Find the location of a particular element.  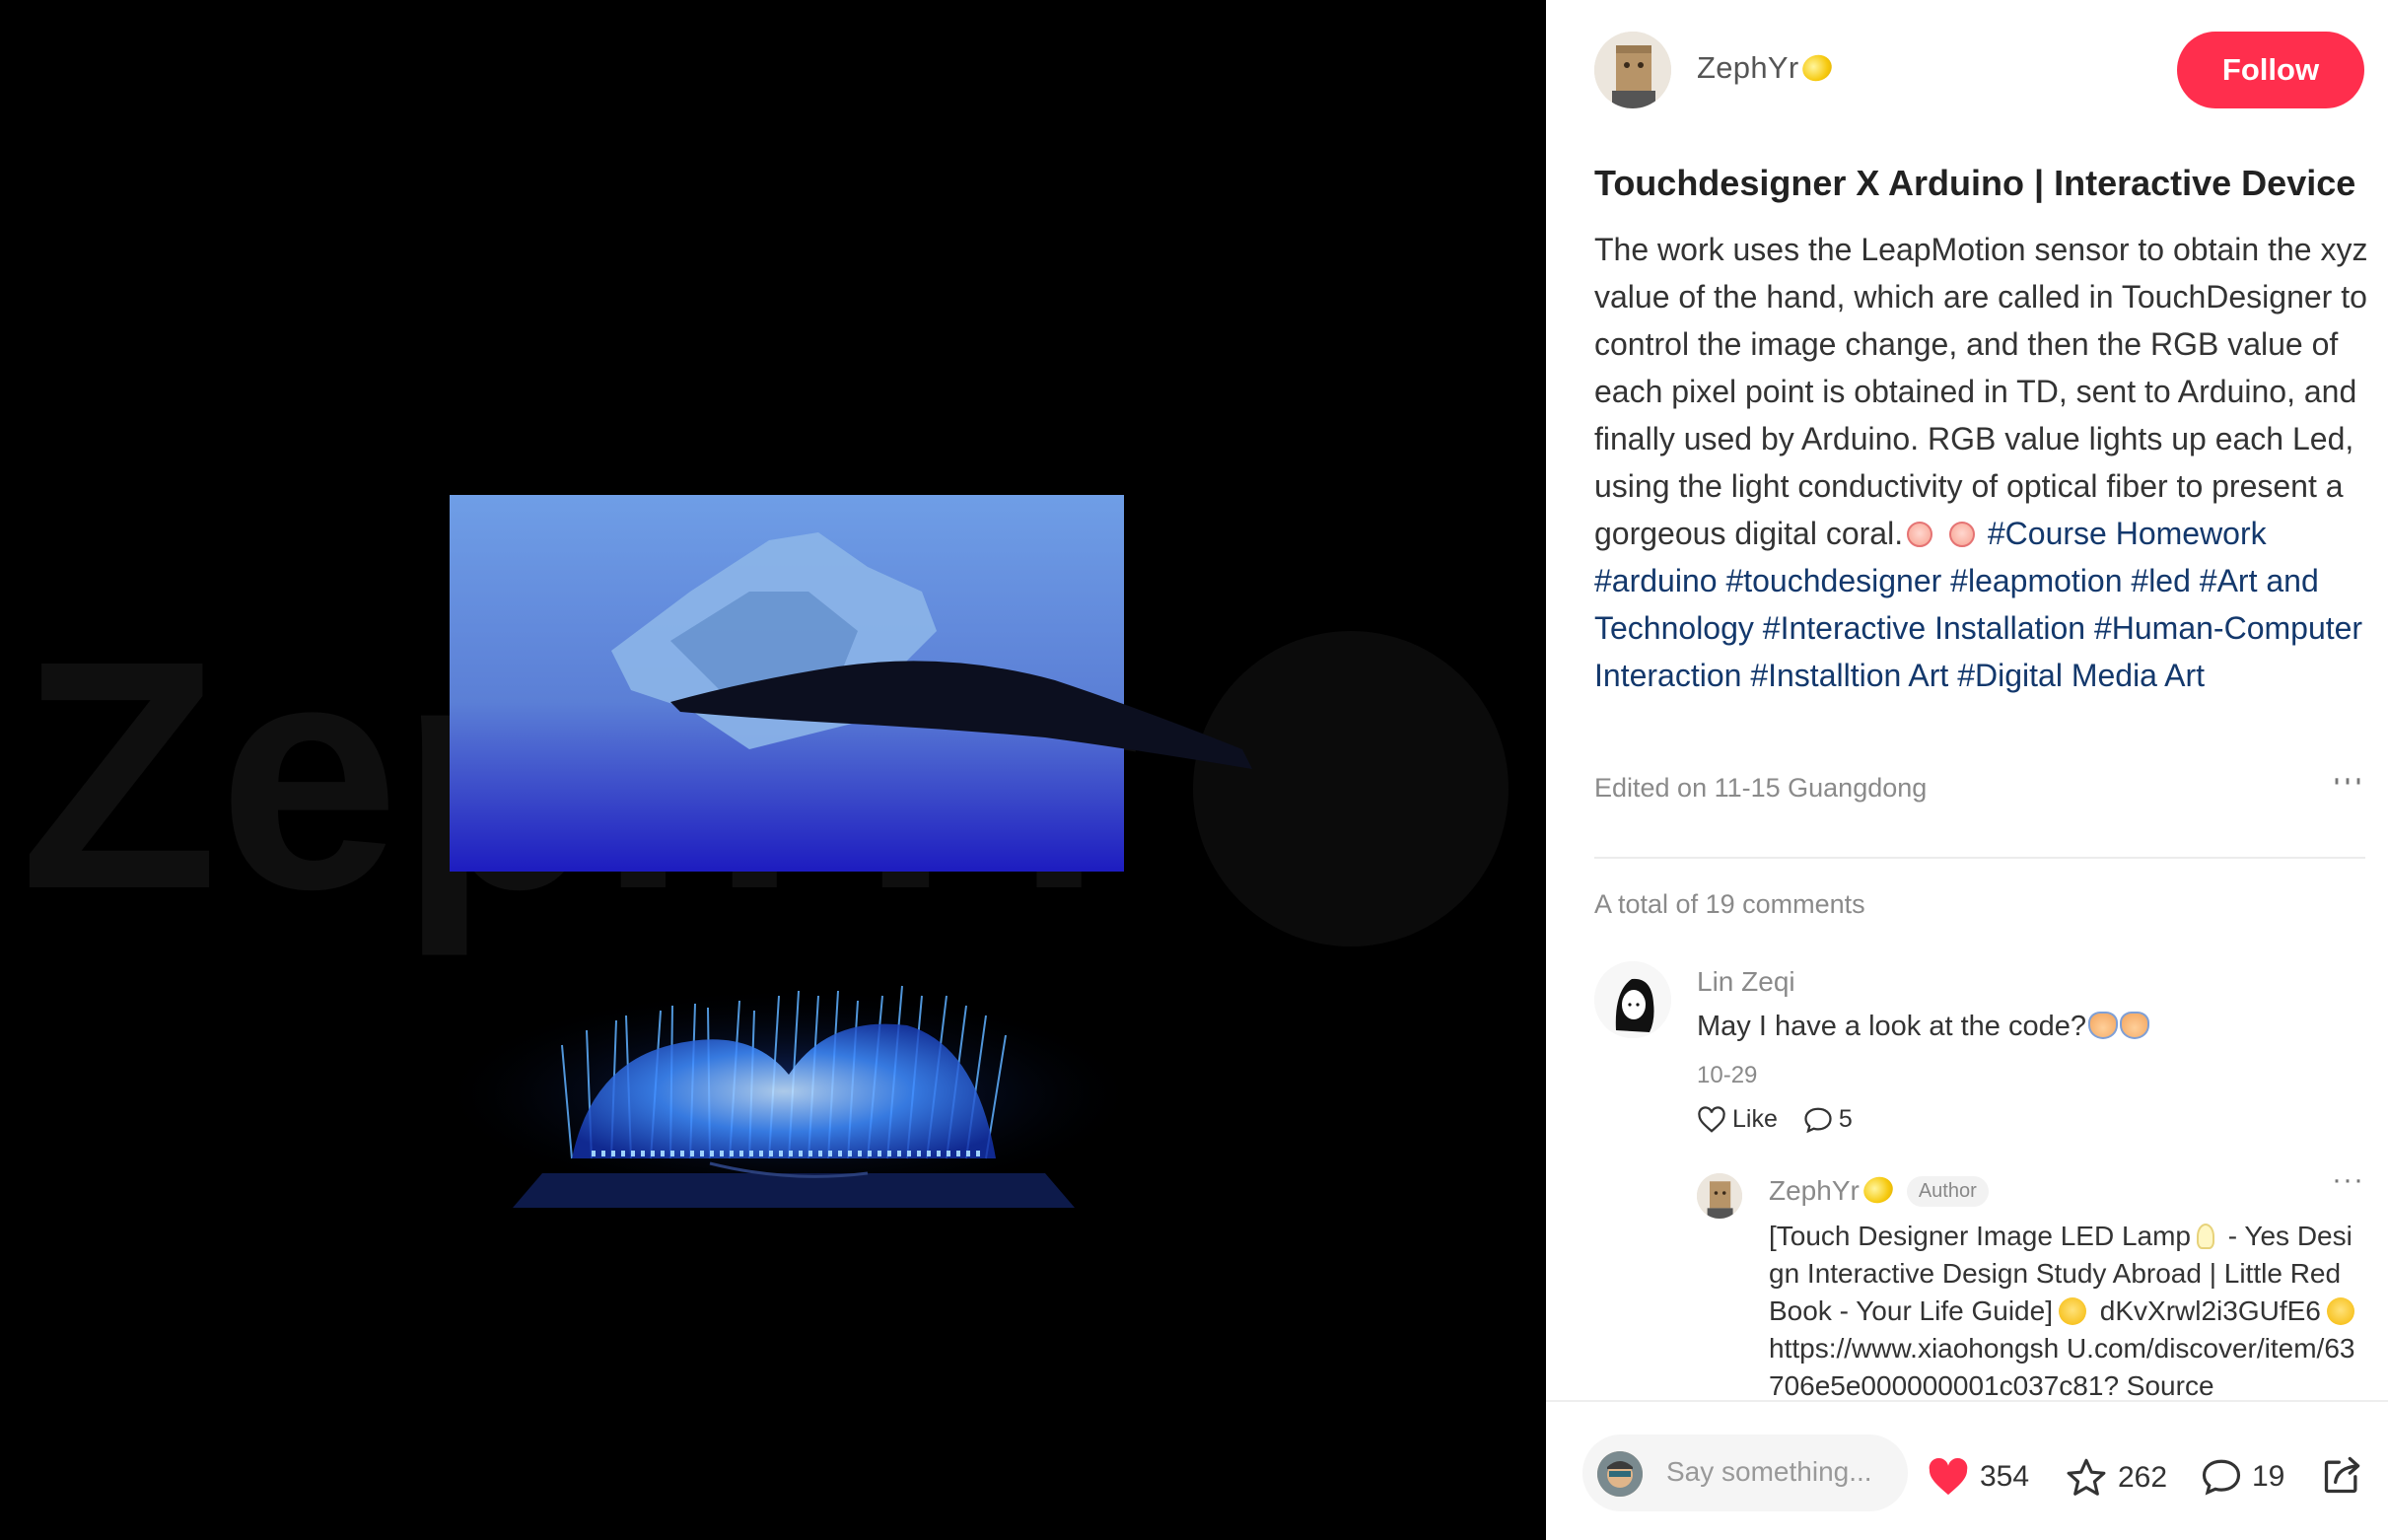

reply-author-name: ZephYr Author is located at coordinates (1879, 1190).